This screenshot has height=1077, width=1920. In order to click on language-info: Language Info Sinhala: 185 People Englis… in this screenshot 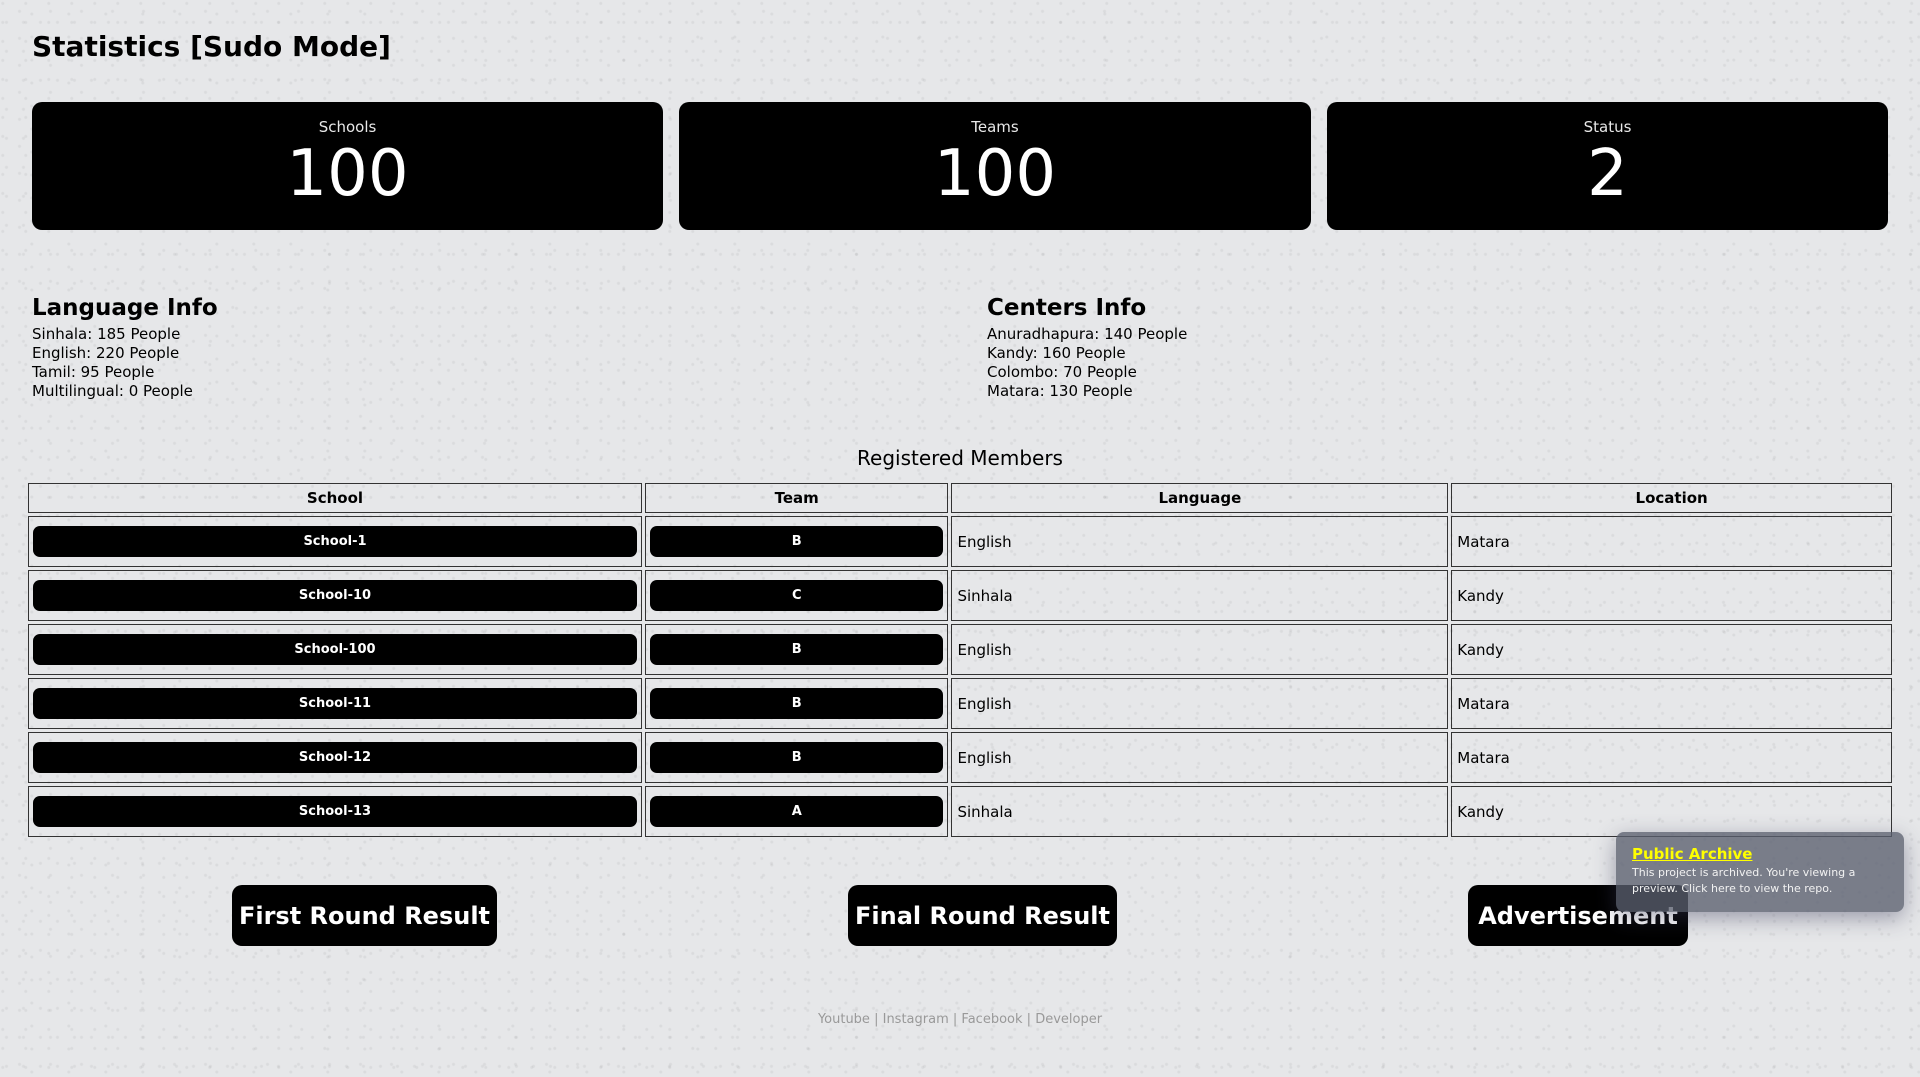, I will do `click(125, 347)`.